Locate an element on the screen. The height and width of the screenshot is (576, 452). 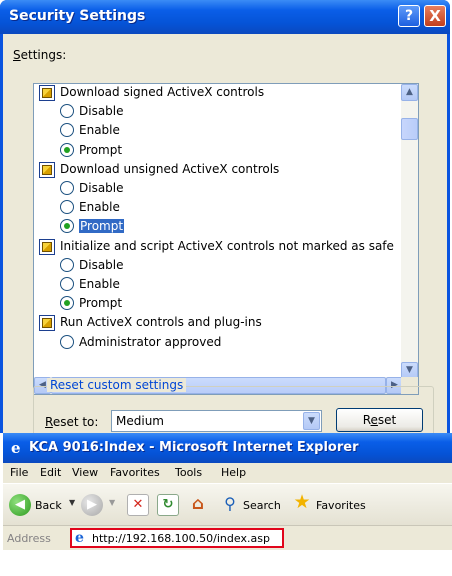
ie-logo-icon: e is located at coordinates (16, 448).